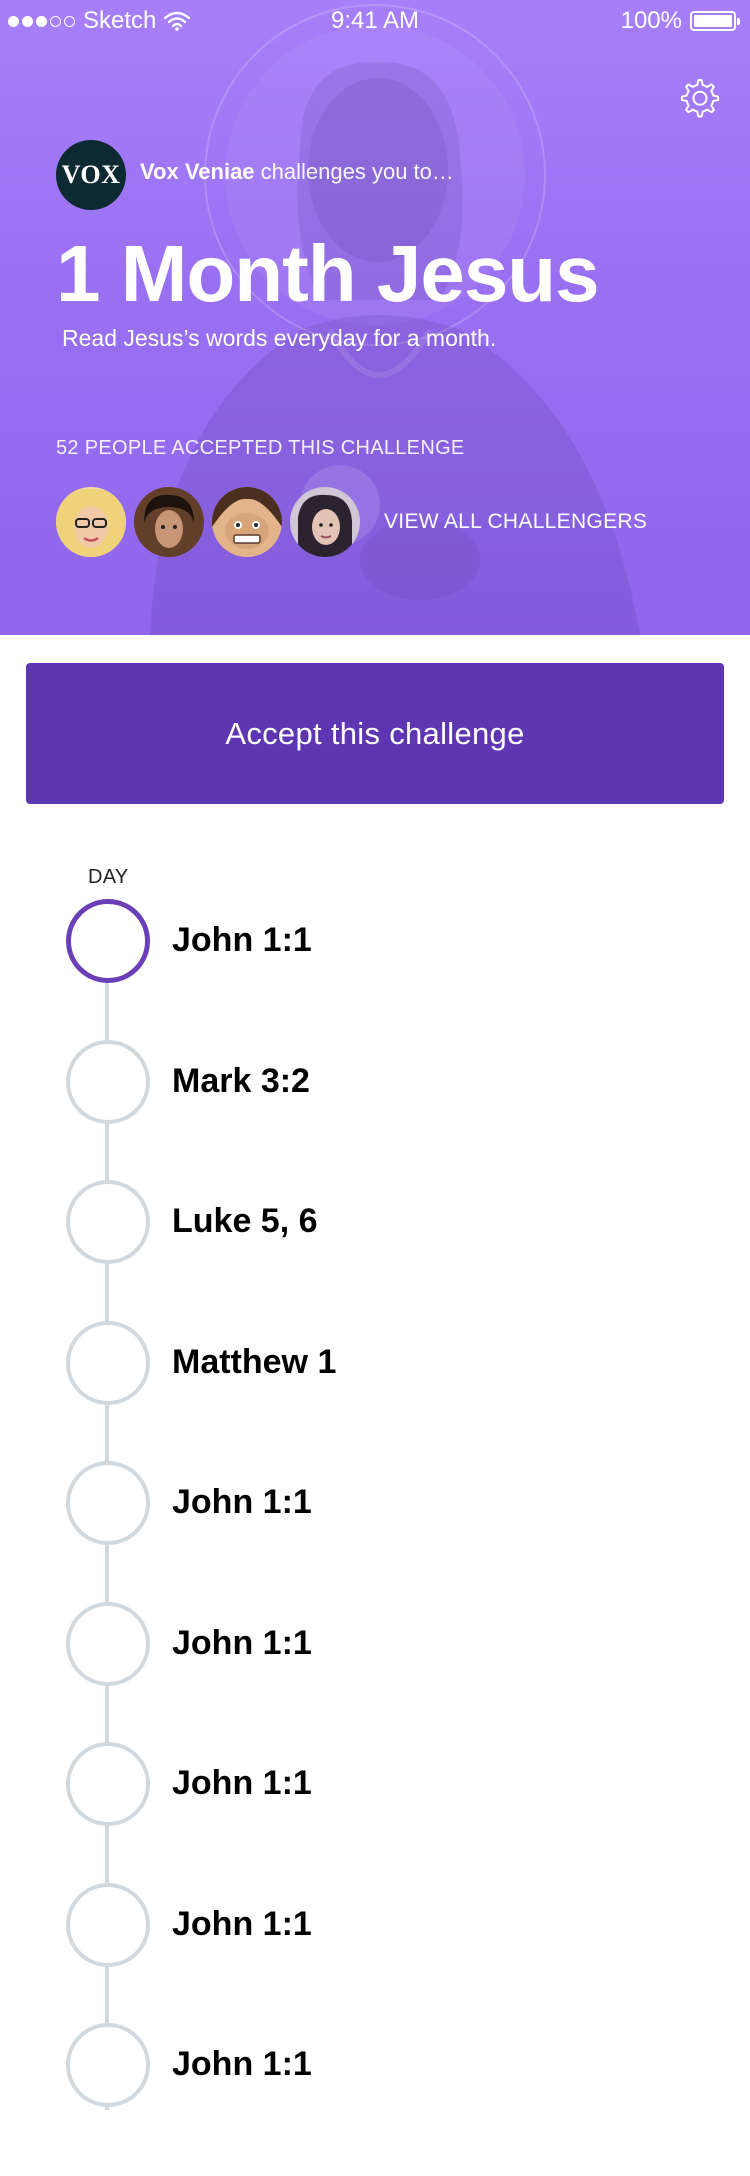 This screenshot has height=2176, width=750. What do you see at coordinates (375, 1365) in the screenshot?
I see `day-item: Matthew 1` at bounding box center [375, 1365].